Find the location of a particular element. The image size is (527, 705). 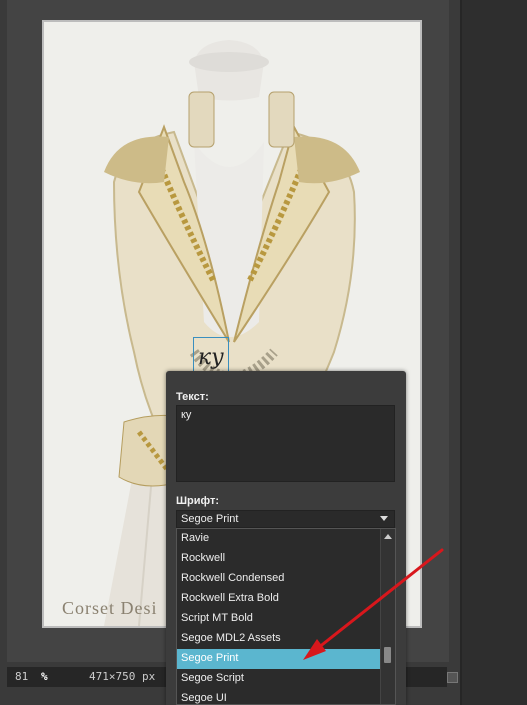

font-option: Rockwell Extra Bold is located at coordinates (278, 599).